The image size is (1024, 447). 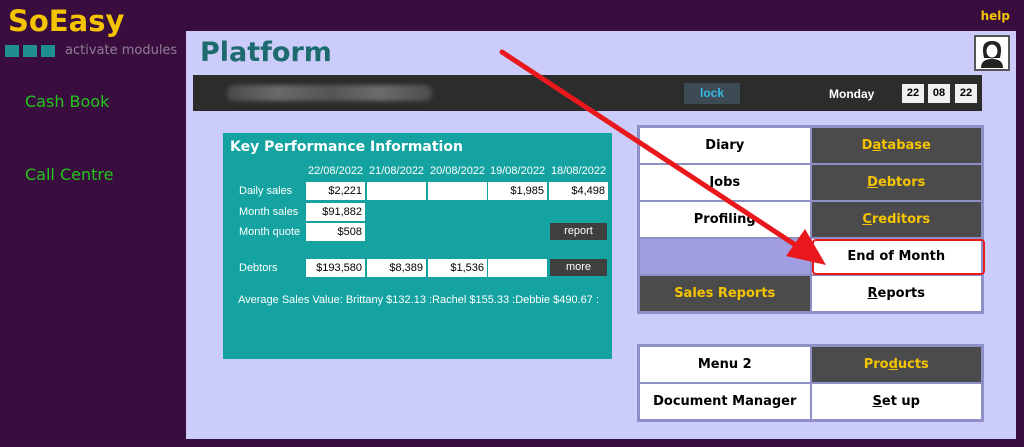 I want to click on sidebar-item-cash-book: Cash Book, so click(x=67, y=101).